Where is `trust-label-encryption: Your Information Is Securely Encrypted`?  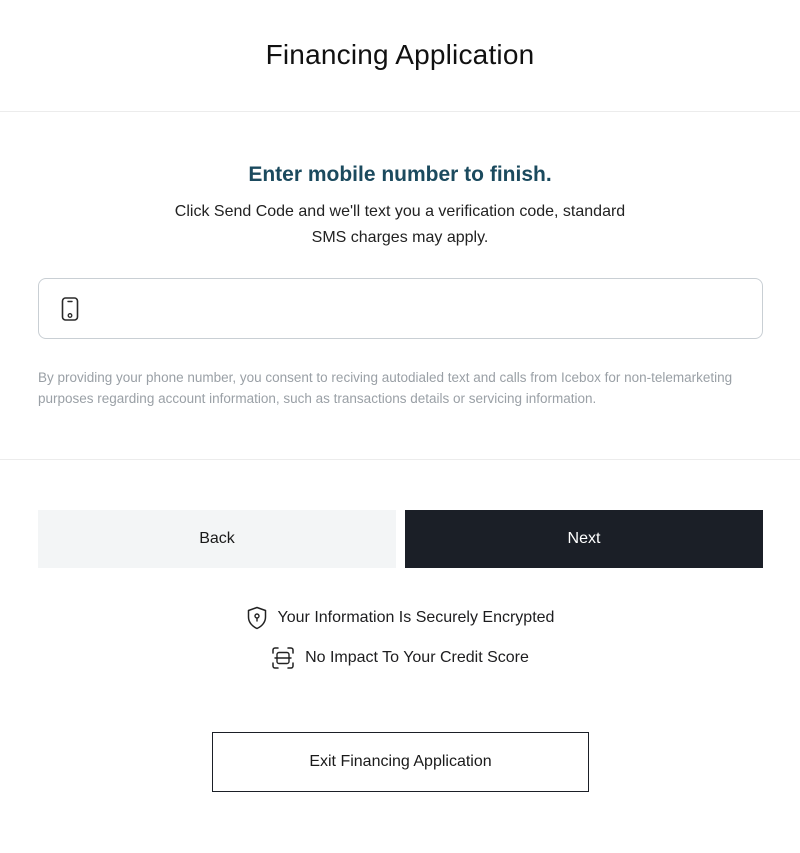 trust-label-encryption: Your Information Is Securely Encrypted is located at coordinates (416, 617).